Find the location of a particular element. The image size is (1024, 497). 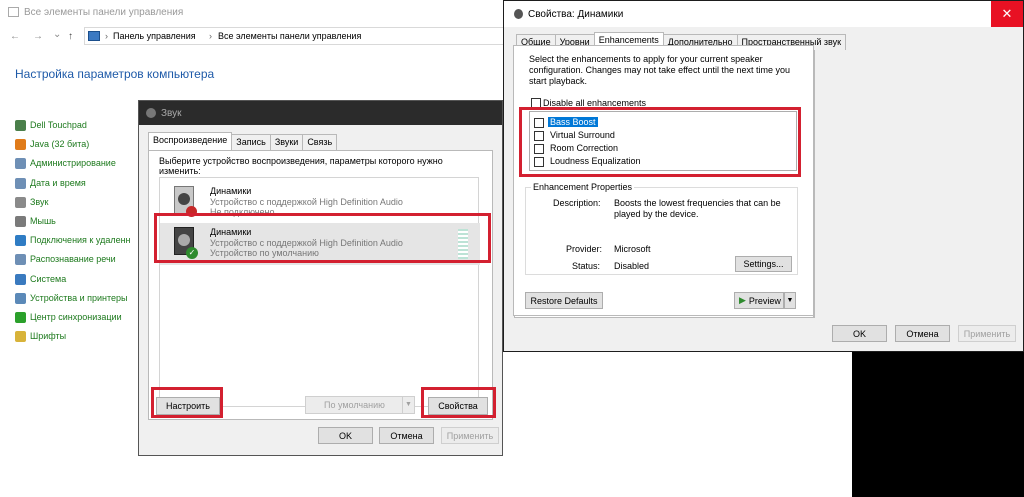

sound-tabs: Воспроизведение Запись Звуки Связь is located at coordinates (243, 141).